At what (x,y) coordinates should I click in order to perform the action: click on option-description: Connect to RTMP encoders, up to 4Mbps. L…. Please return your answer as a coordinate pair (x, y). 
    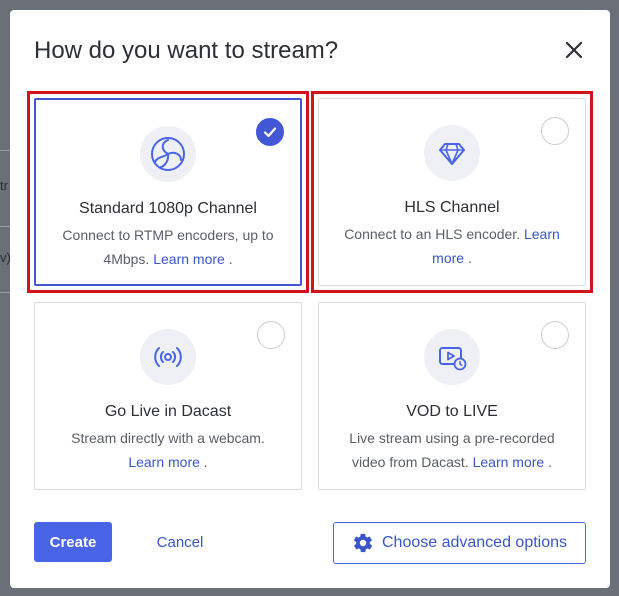
    Looking at the image, I should click on (168, 247).